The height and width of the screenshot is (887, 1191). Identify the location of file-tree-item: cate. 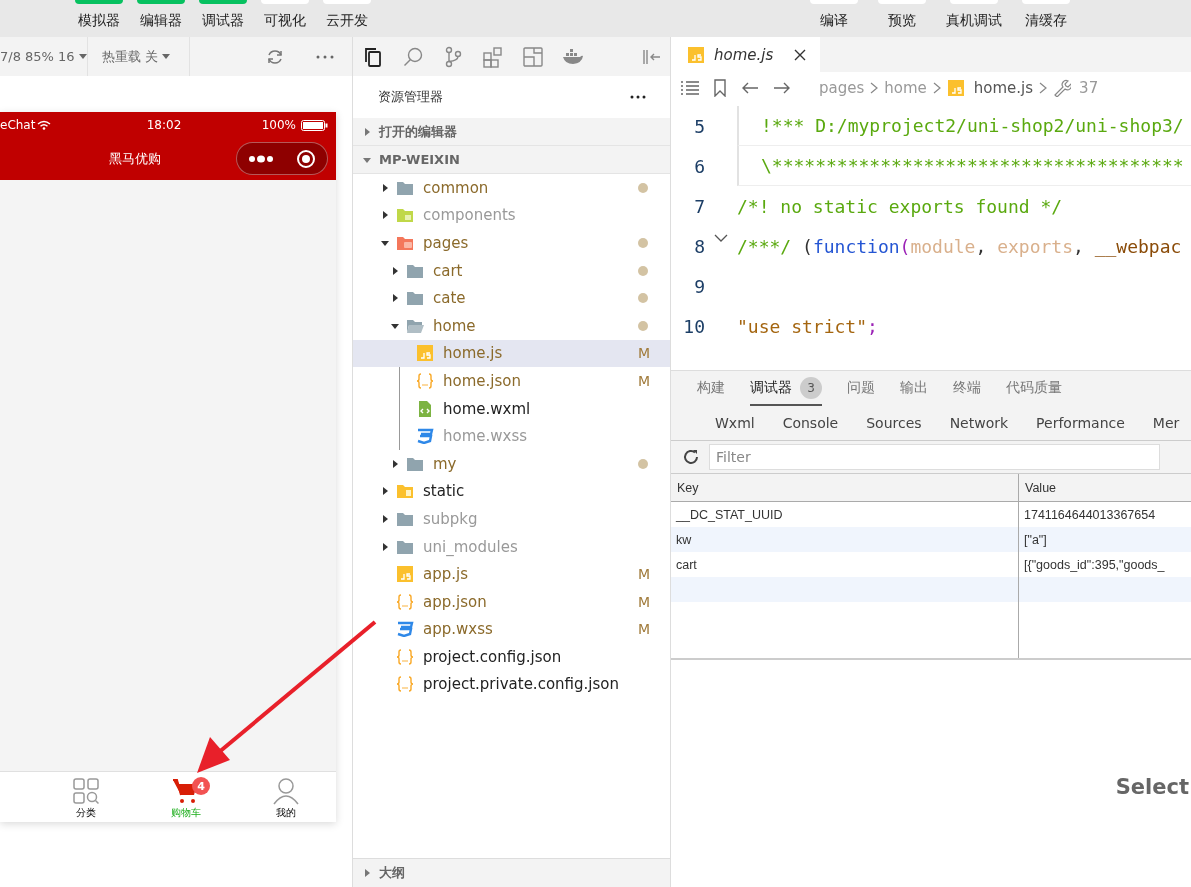
(511, 298).